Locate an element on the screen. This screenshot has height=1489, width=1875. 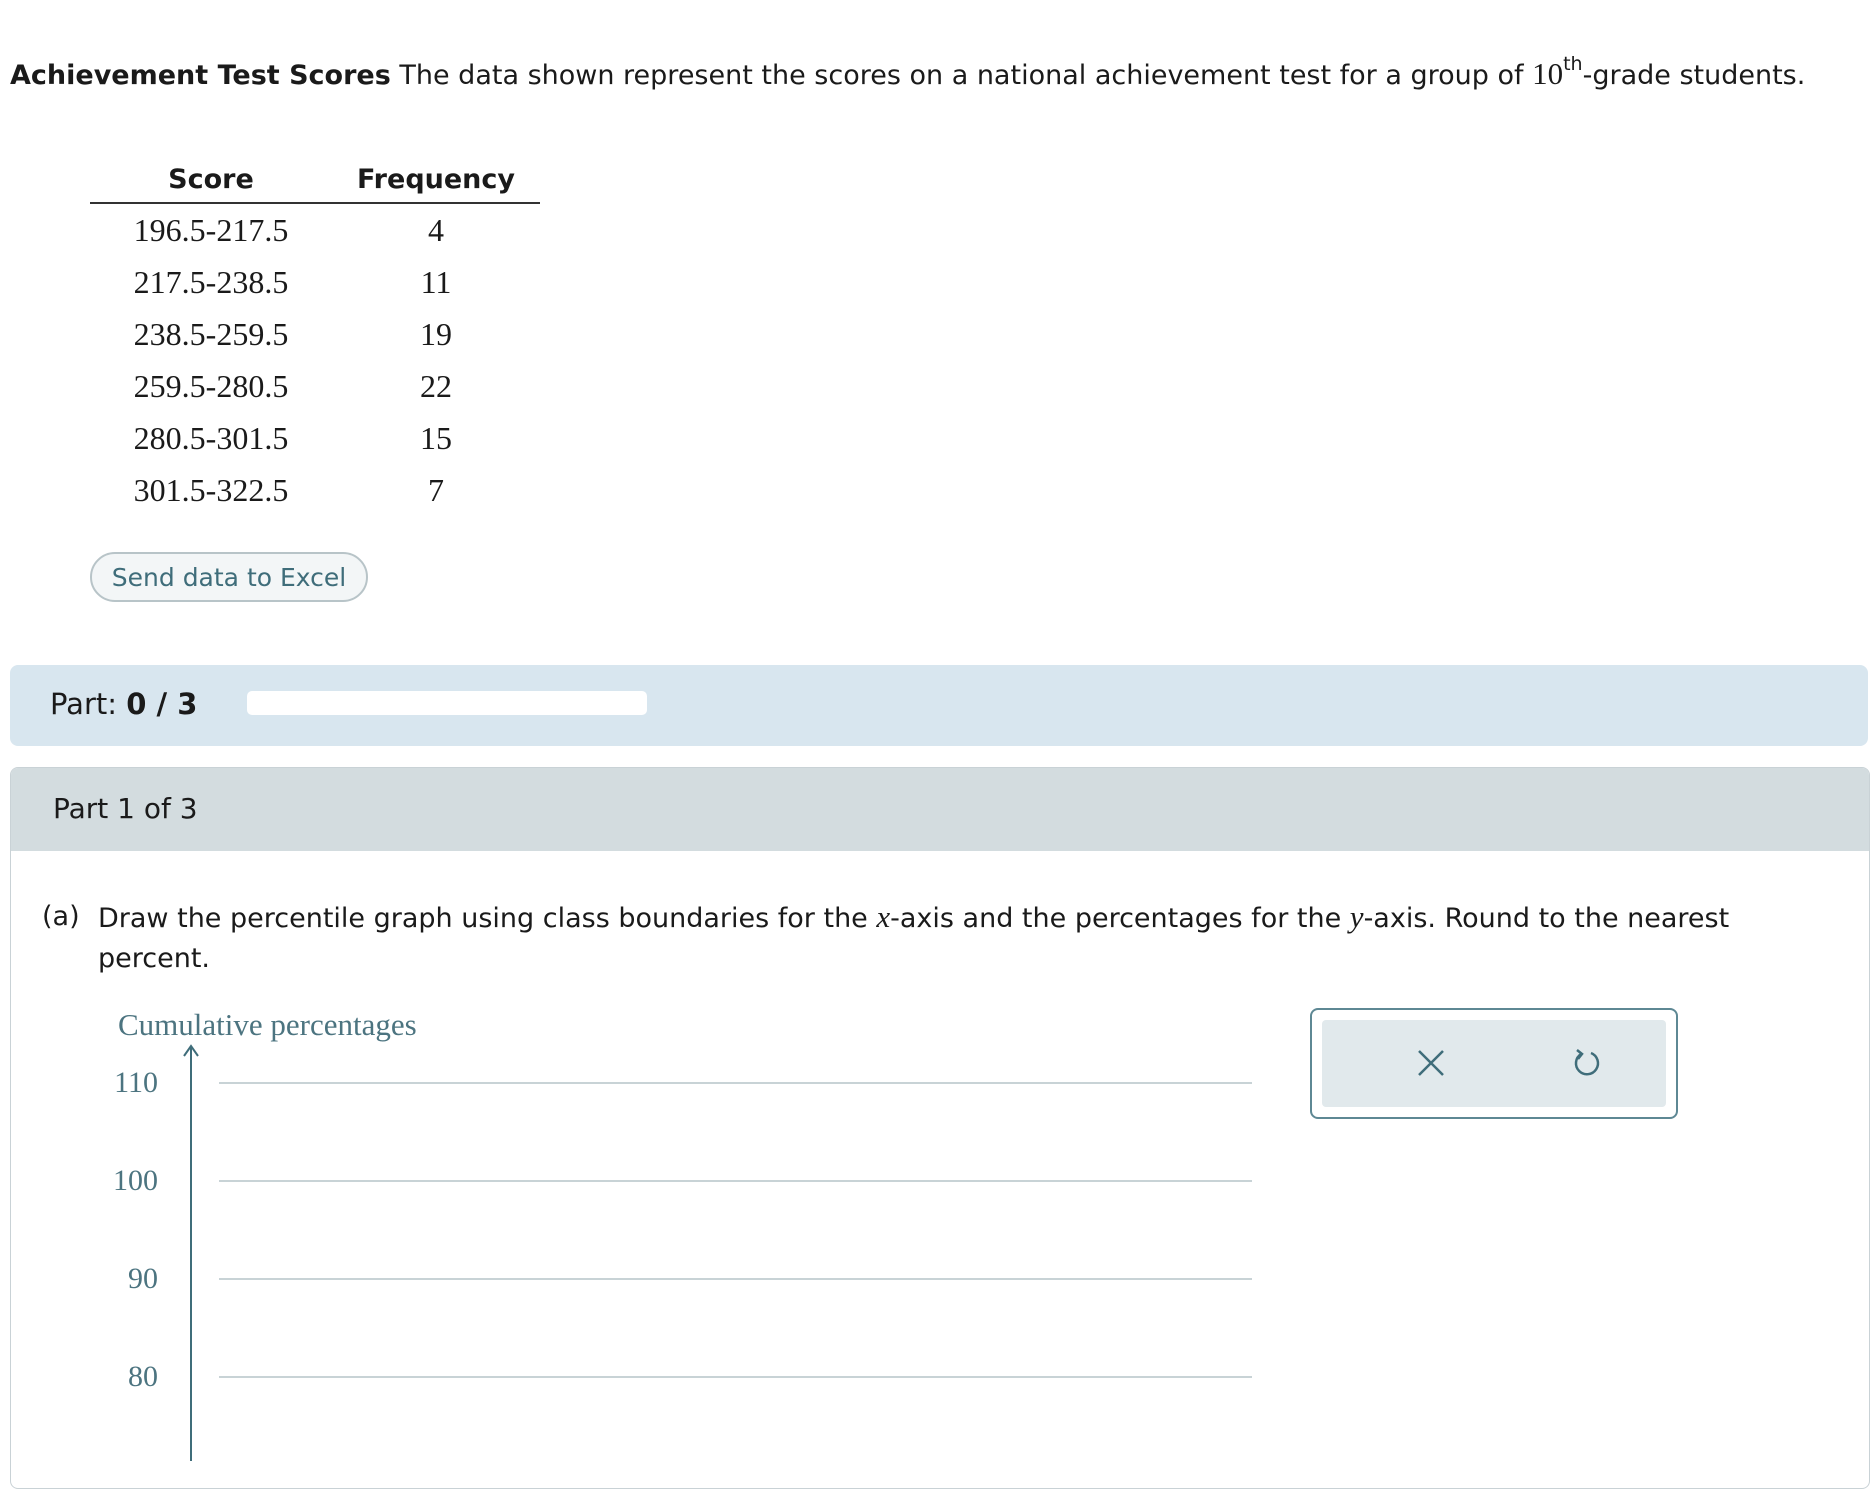
frequency-cell: 4 is located at coordinates (436, 229).